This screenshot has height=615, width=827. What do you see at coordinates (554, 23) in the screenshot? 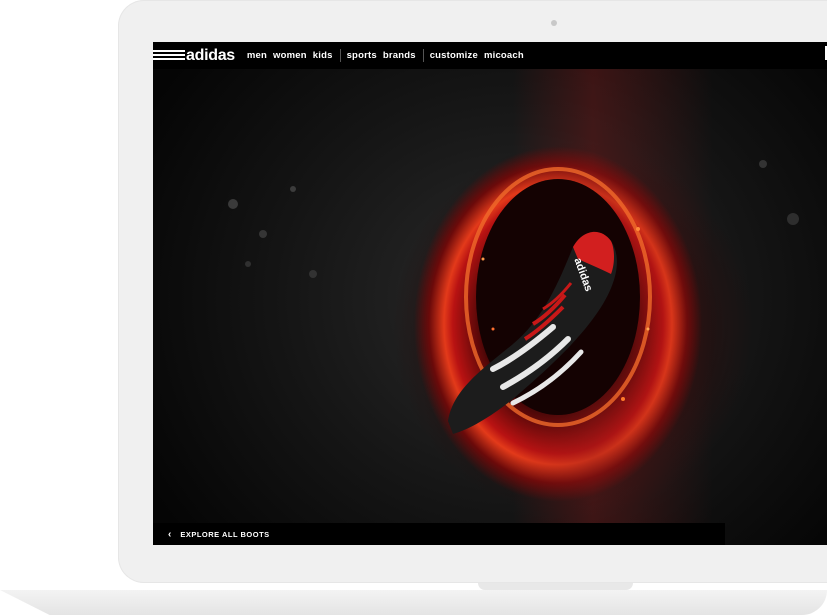
I see `camera-icon` at bounding box center [554, 23].